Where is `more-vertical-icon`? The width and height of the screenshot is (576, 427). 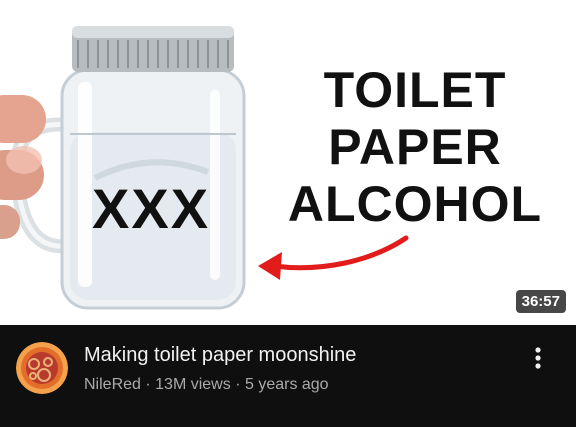
more-vertical-icon is located at coordinates (538, 358).